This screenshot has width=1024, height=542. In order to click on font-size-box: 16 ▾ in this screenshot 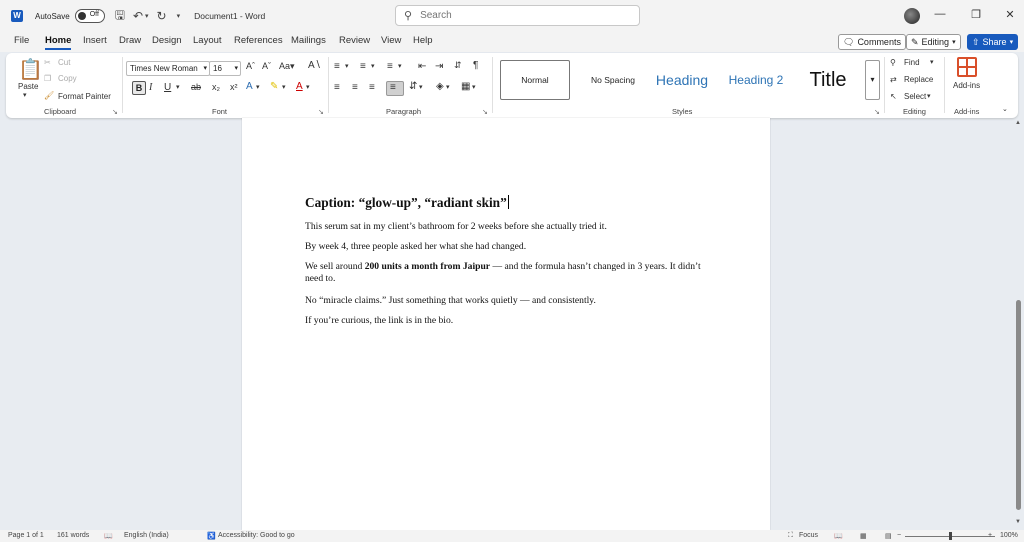, I will do `click(225, 68)`.